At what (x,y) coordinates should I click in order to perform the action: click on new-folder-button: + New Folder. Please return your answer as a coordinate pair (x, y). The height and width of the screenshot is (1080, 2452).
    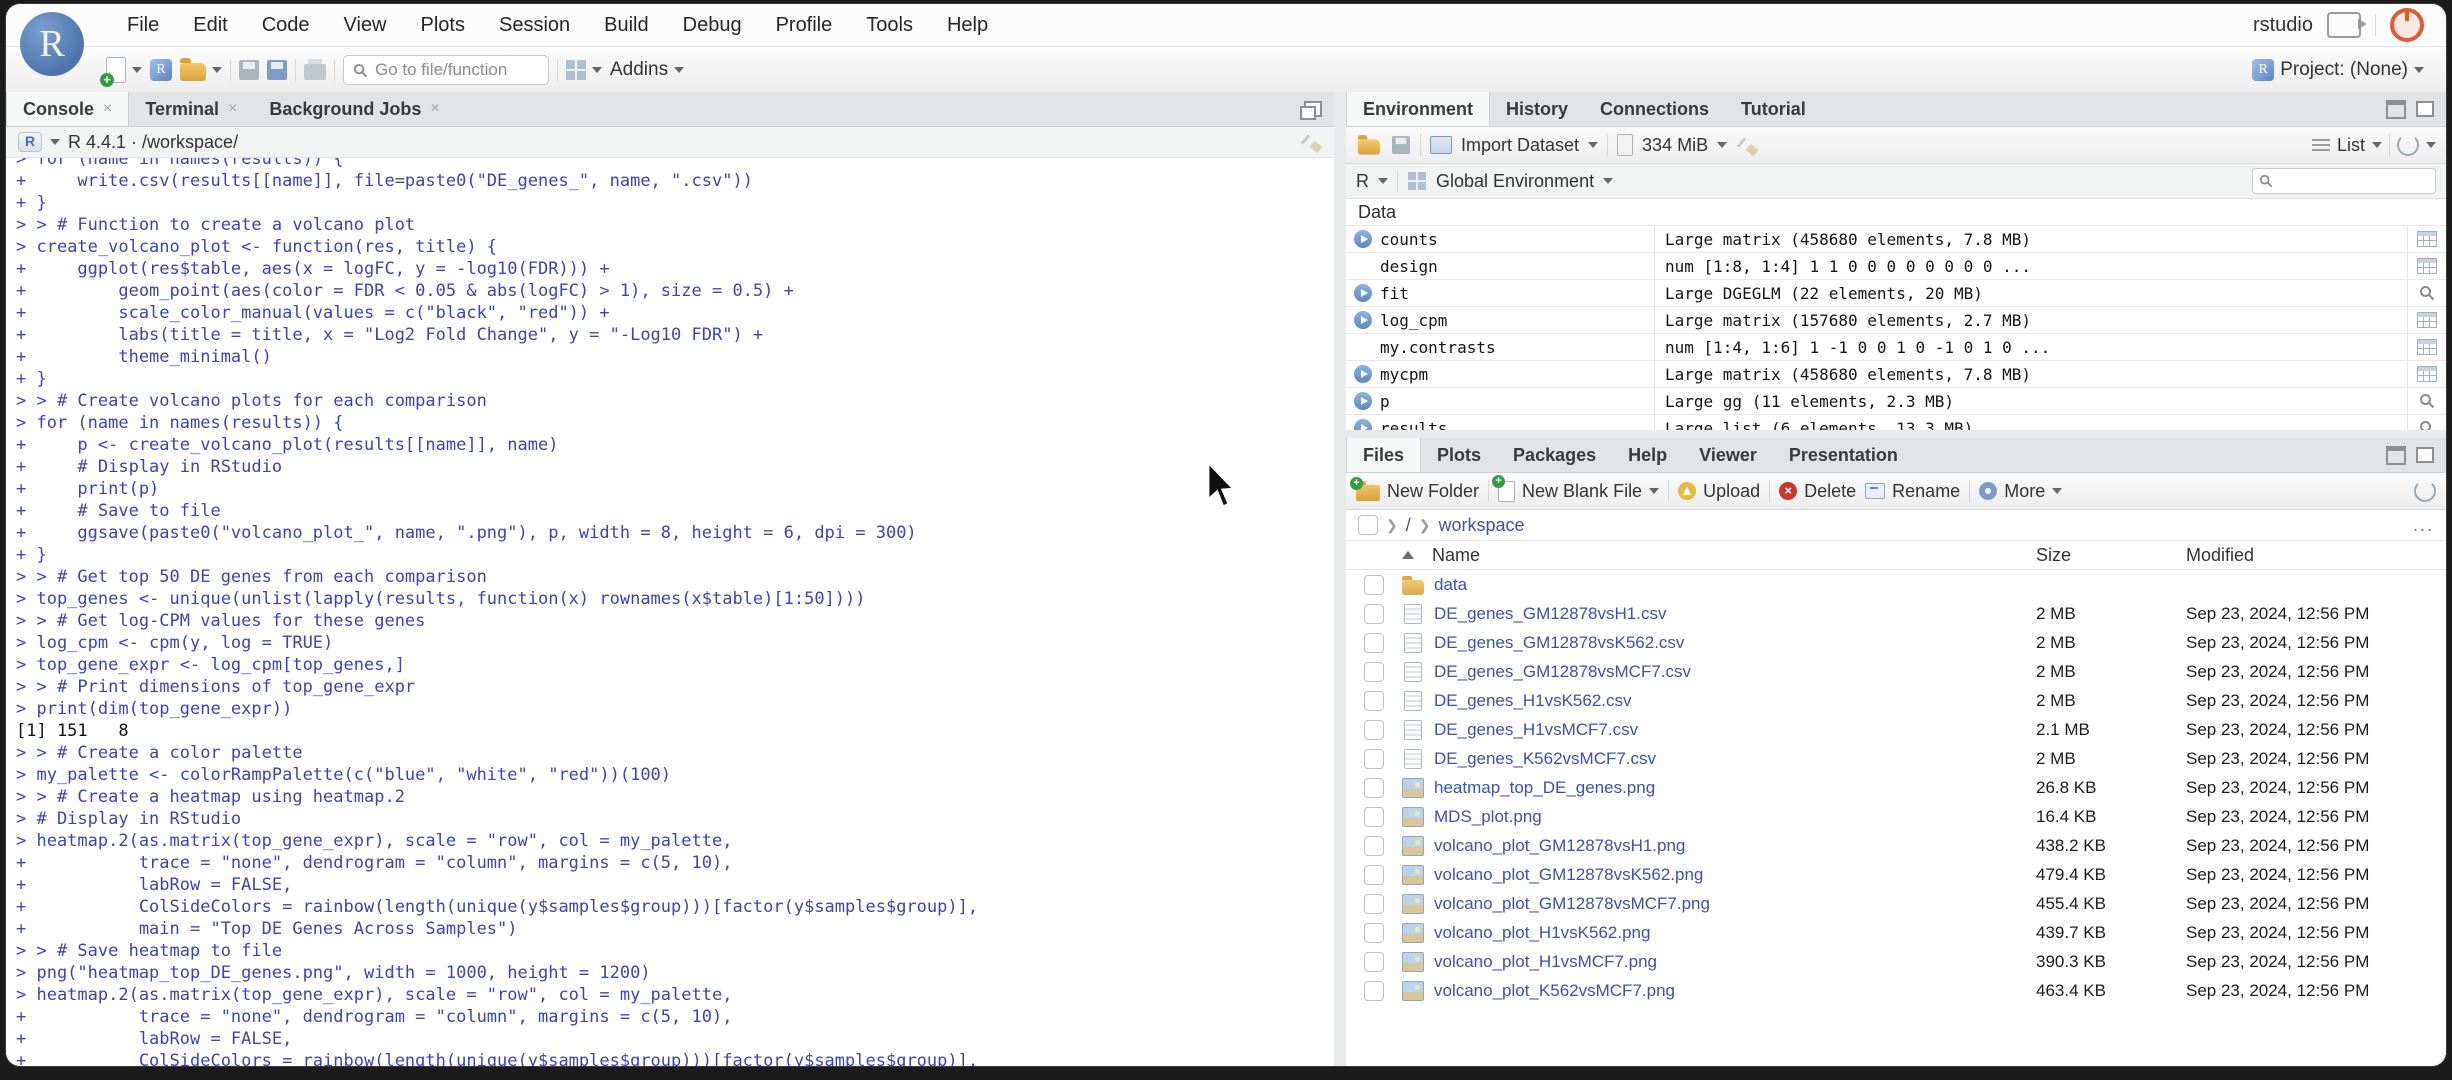
    Looking at the image, I should click on (1414, 489).